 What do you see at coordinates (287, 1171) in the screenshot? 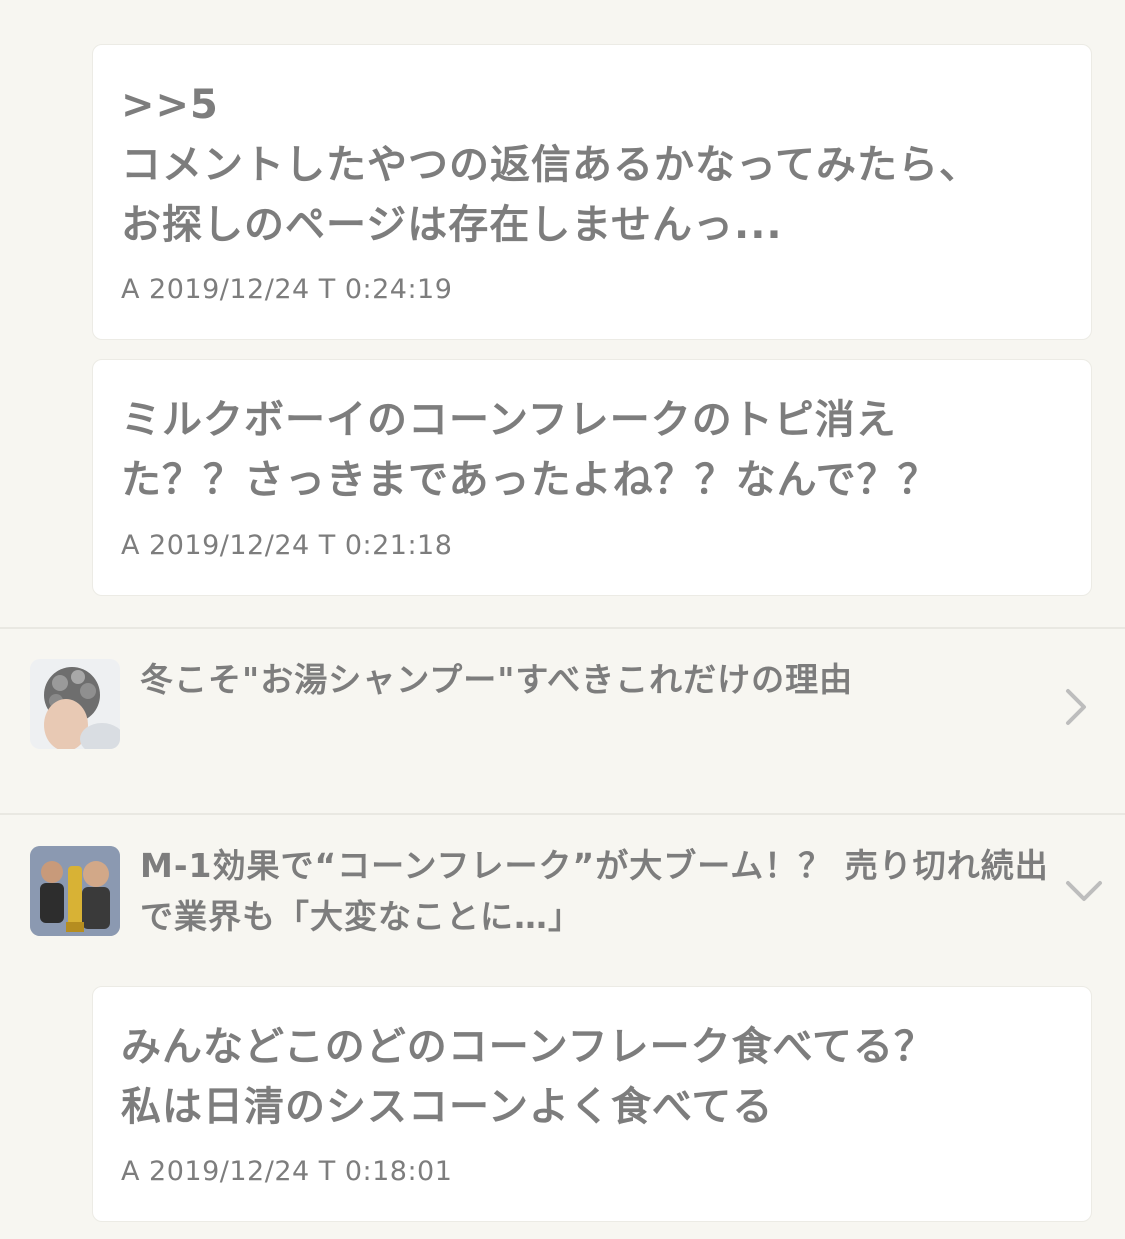
I see `comment-meta: A 2019/12/24 T 0:18:01` at bounding box center [287, 1171].